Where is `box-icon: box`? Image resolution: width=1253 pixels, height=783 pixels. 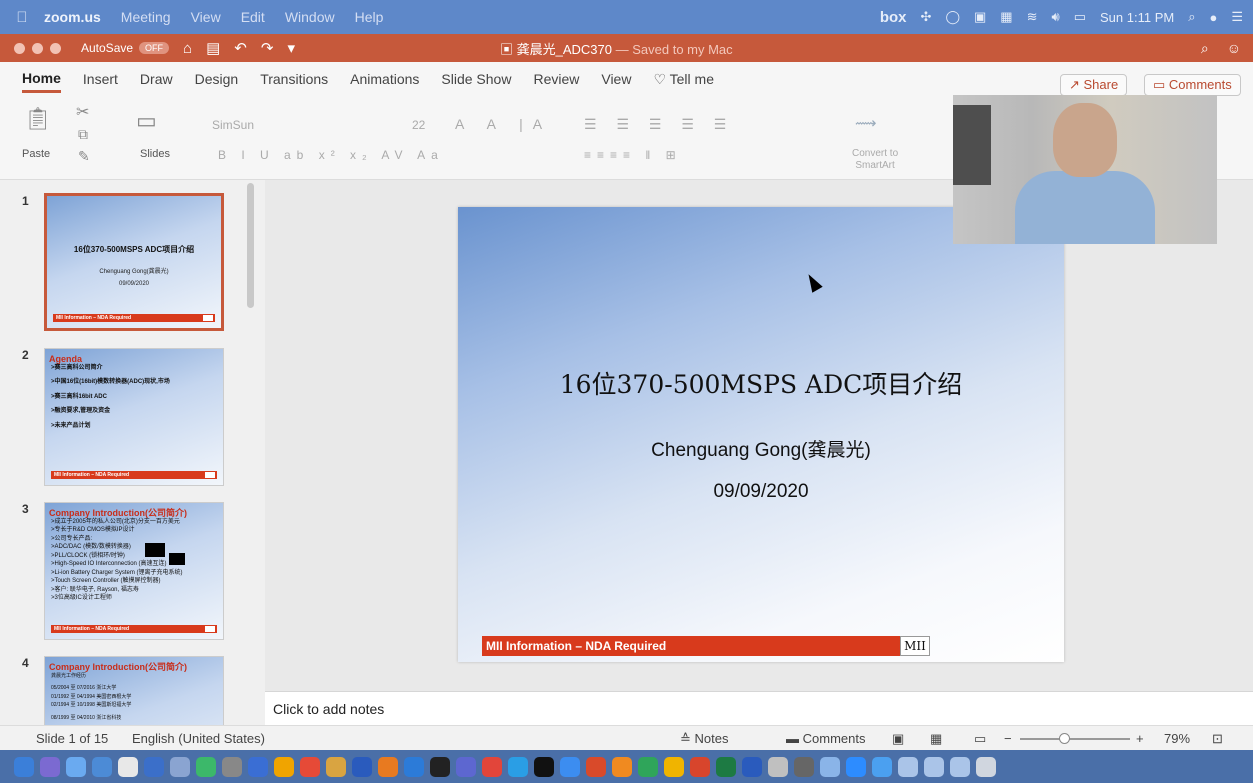
box-icon: box is located at coordinates (893, 17).